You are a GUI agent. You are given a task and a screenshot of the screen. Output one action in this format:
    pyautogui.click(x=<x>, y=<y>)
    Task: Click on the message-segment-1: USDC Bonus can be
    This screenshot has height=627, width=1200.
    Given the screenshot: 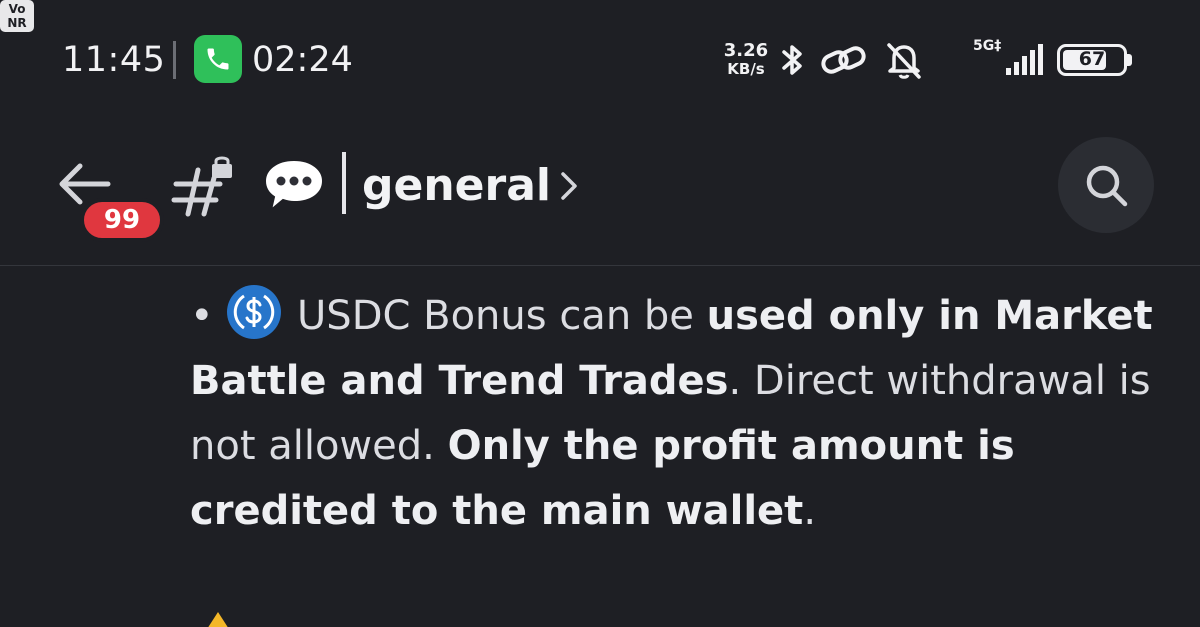 What is the action you would take?
    pyautogui.click(x=495, y=316)
    